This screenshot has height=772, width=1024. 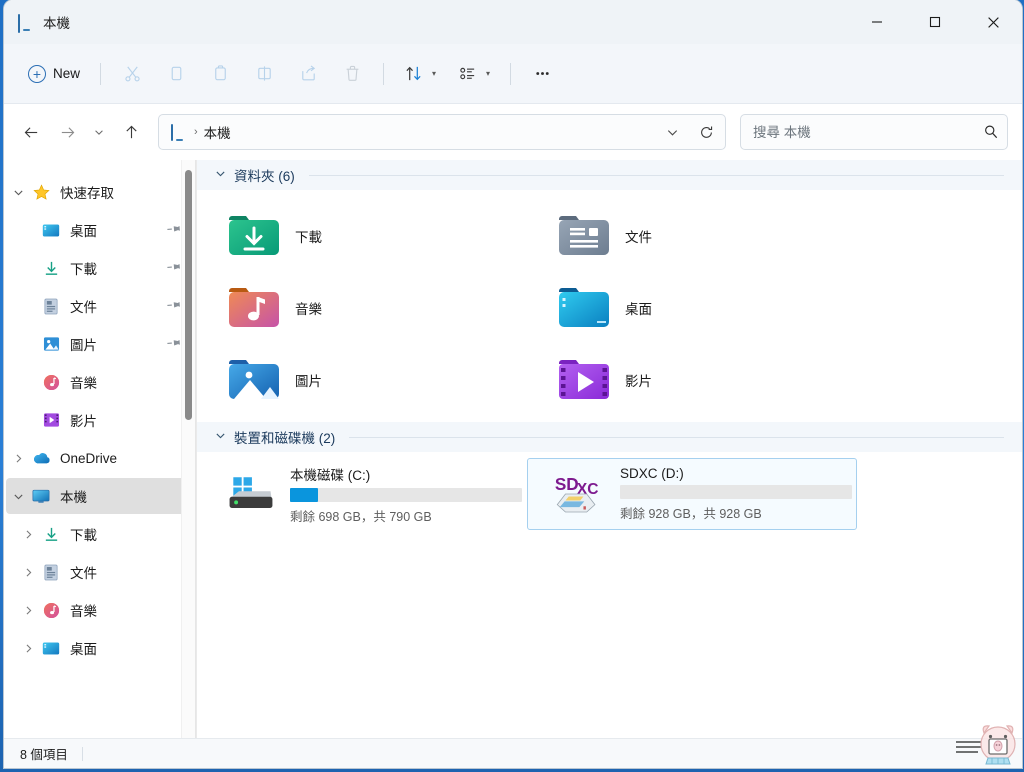 I want to click on address-bar: › 本機, so click(x=442, y=132).